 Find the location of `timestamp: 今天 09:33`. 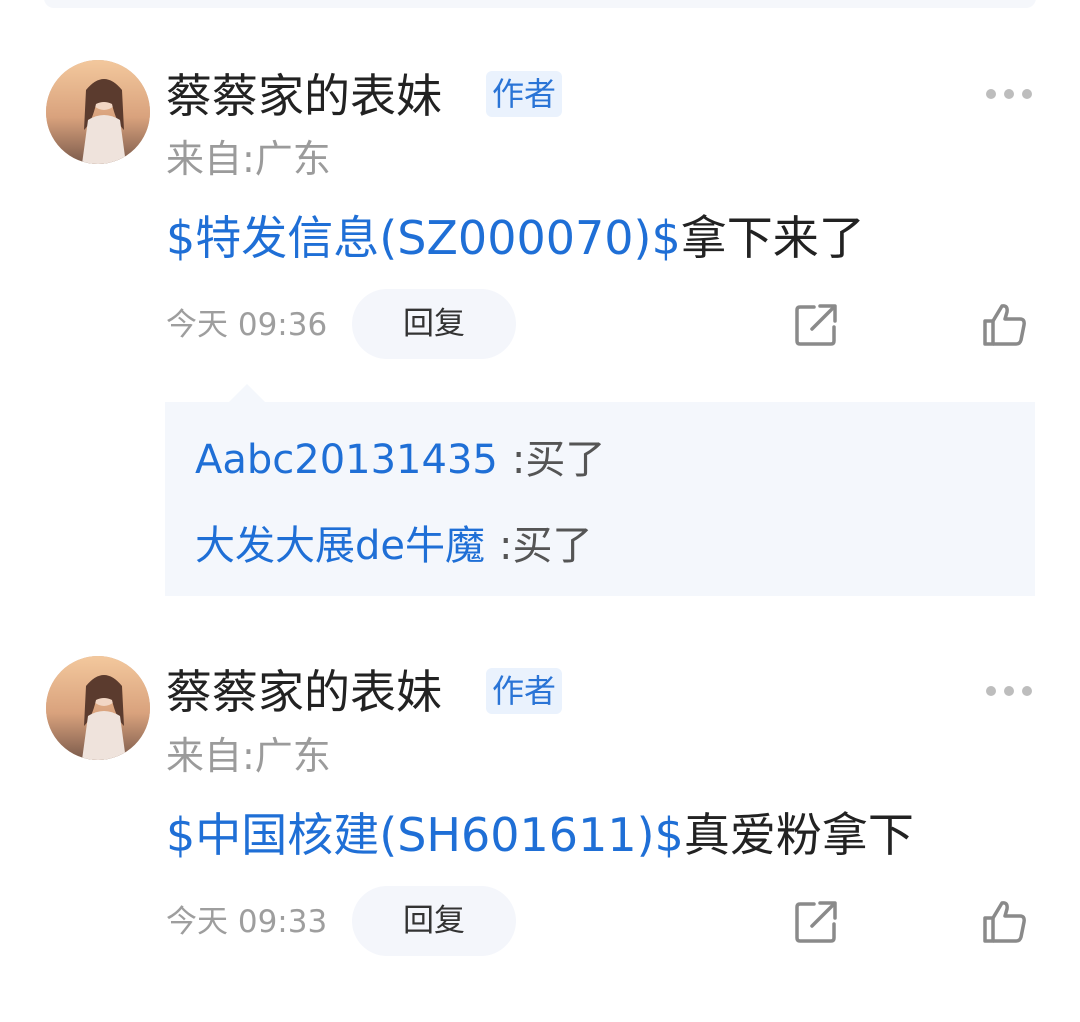

timestamp: 今天 09:33 is located at coordinates (247, 922).